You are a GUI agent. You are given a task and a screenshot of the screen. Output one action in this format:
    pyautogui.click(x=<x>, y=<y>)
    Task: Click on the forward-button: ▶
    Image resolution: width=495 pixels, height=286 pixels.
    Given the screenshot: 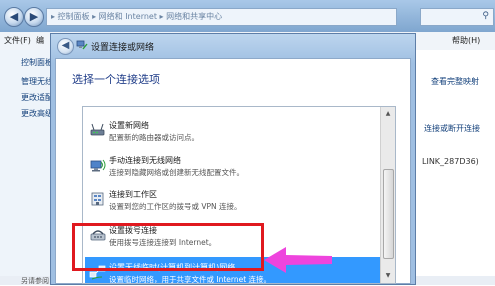 What is the action you would take?
    pyautogui.click(x=34, y=17)
    